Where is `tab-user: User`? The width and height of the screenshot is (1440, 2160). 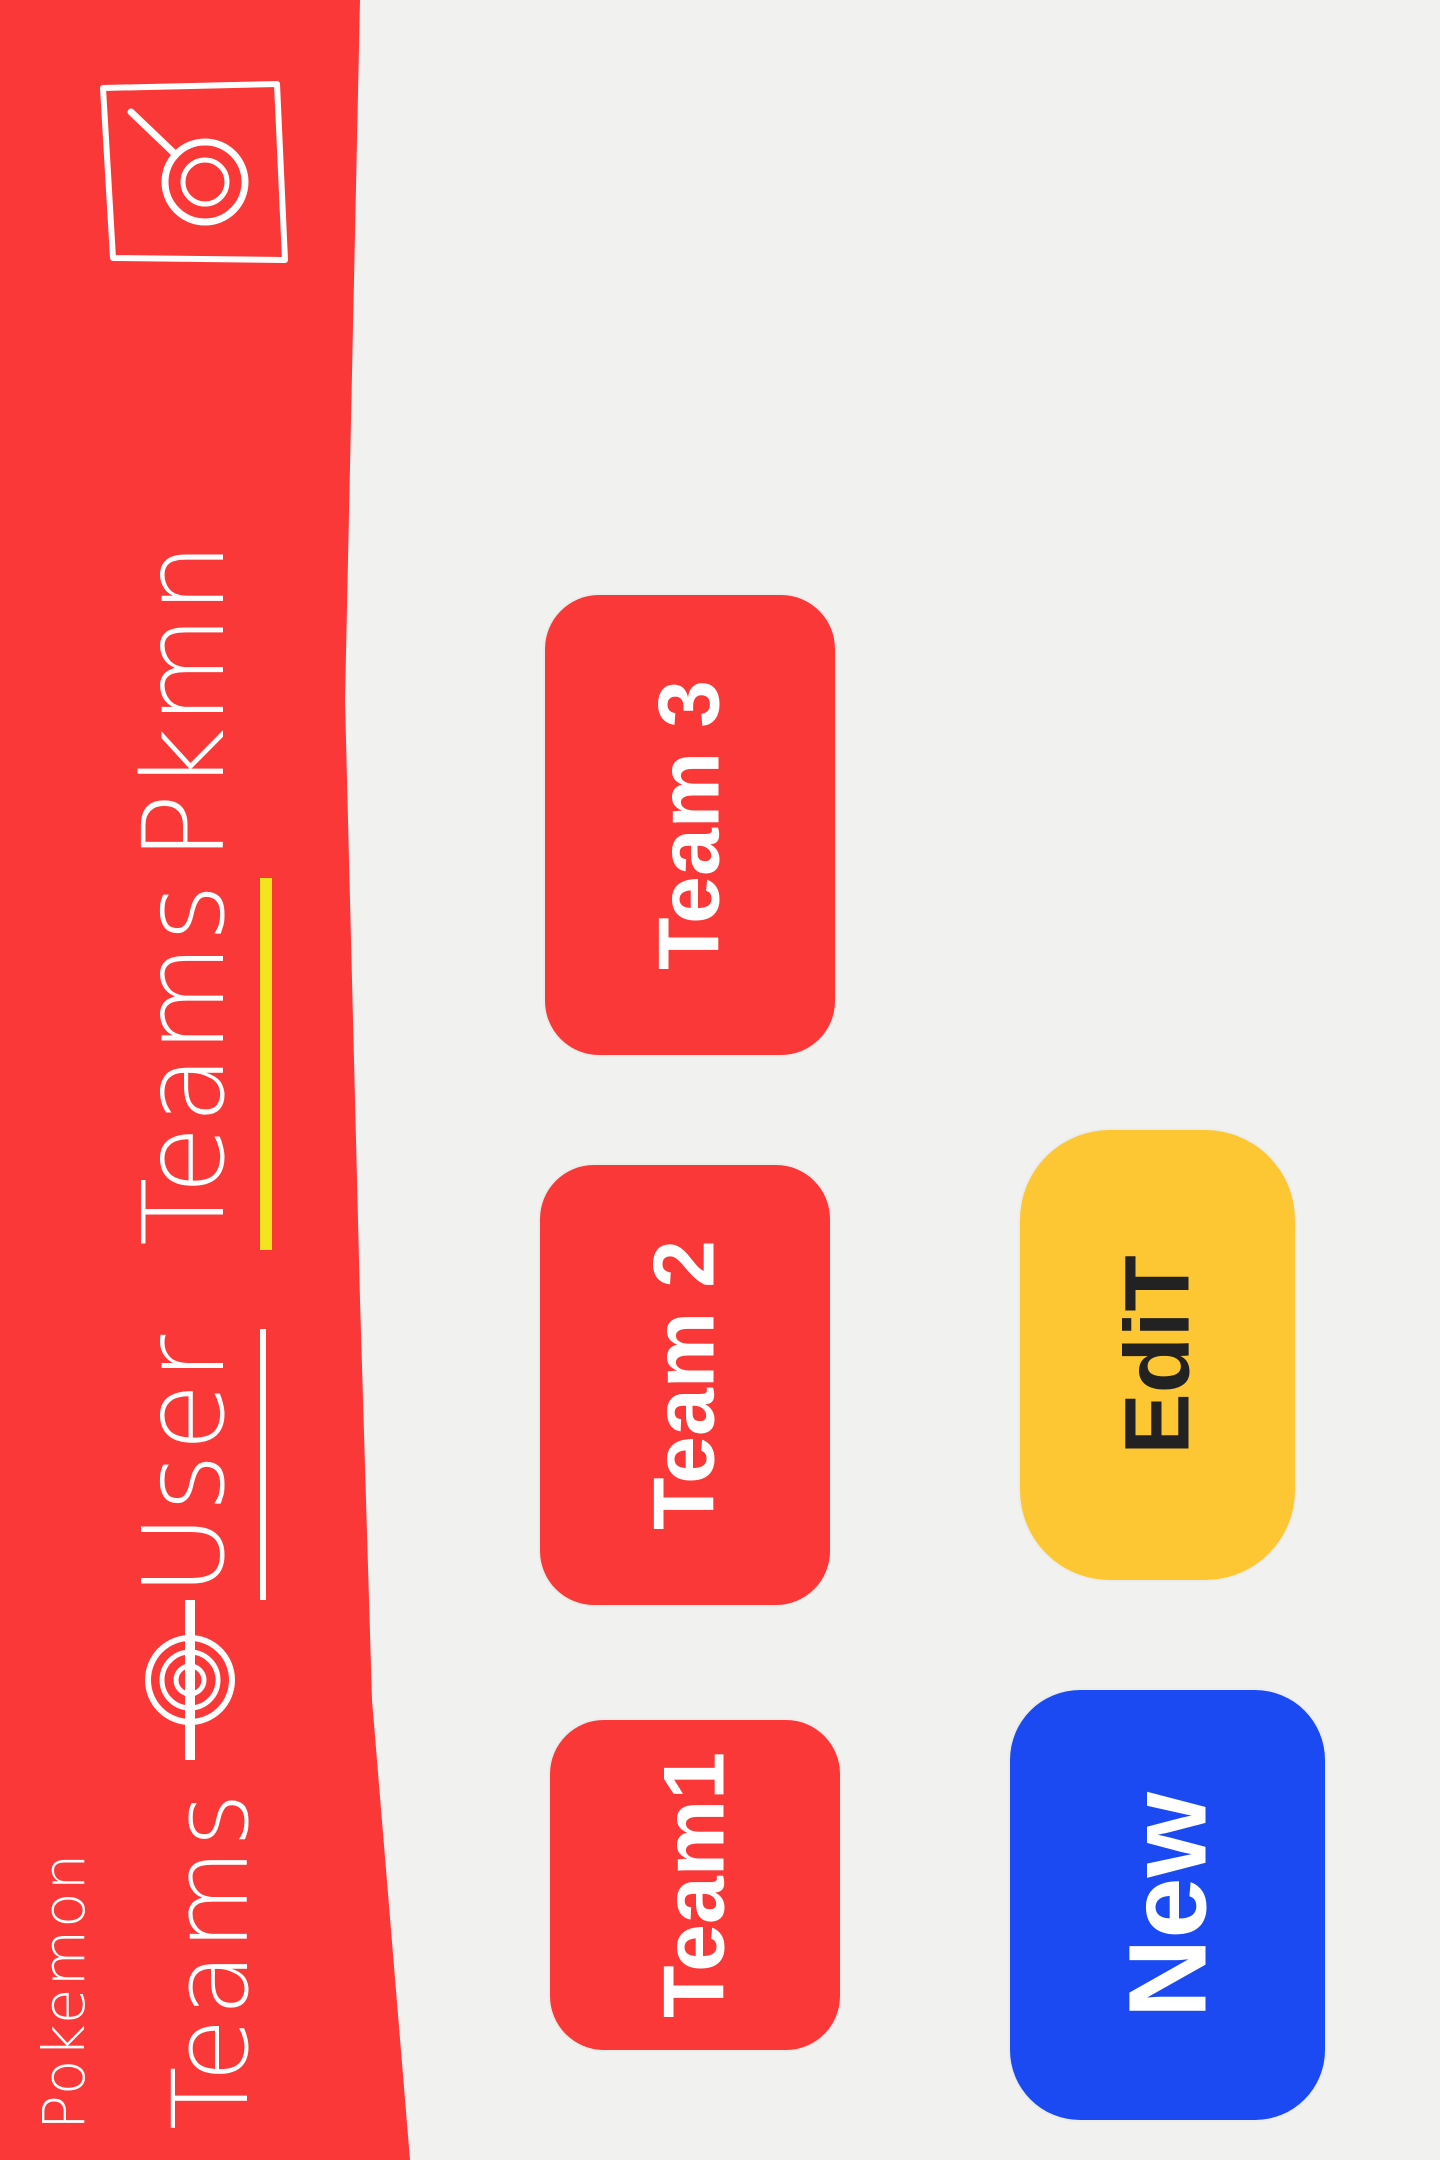 tab-user: User is located at coordinates (193, 1464).